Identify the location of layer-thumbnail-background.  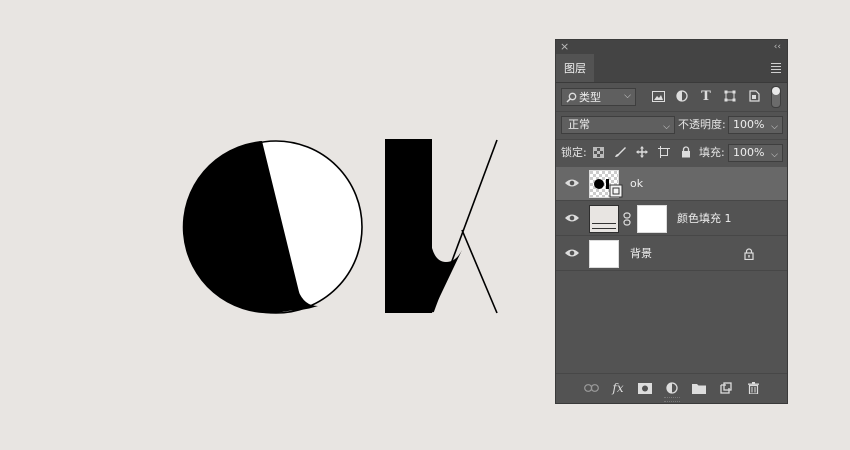
(604, 254).